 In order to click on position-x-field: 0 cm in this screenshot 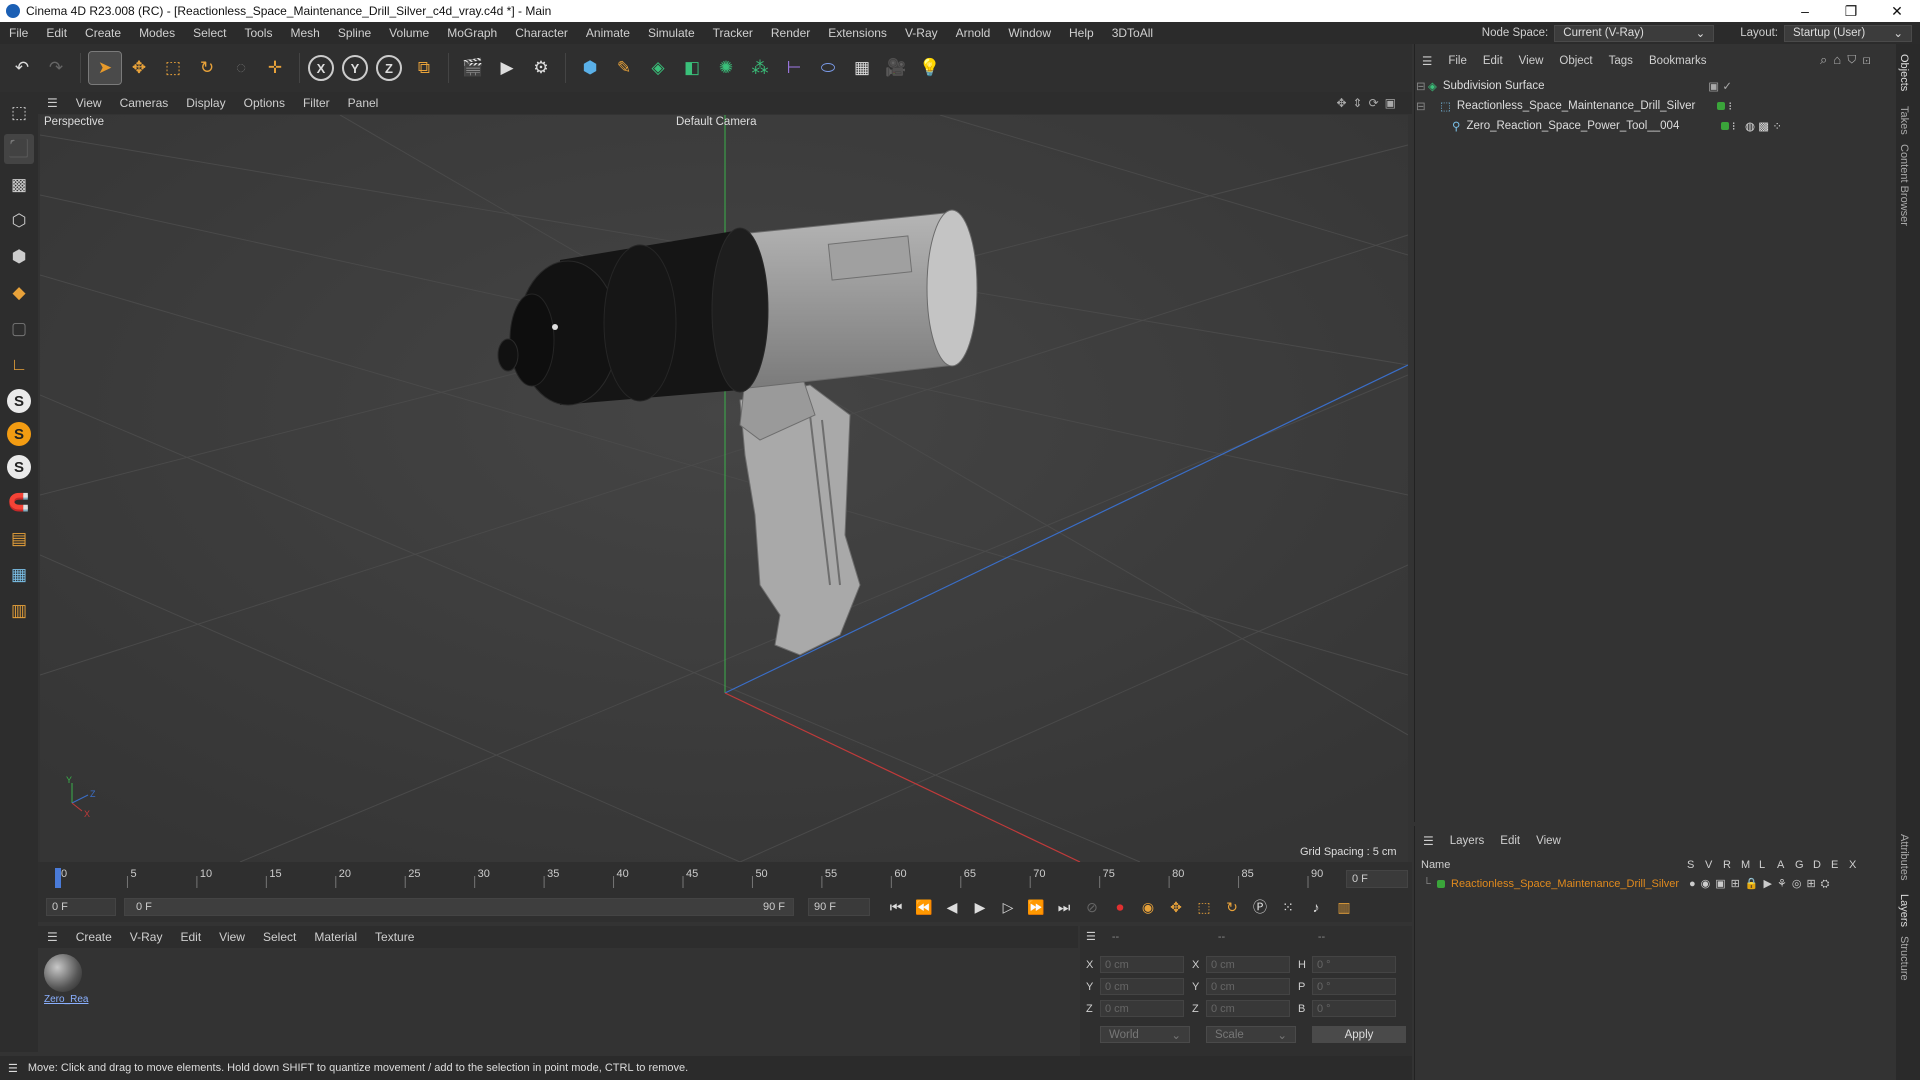, I will do `click(1142, 964)`.